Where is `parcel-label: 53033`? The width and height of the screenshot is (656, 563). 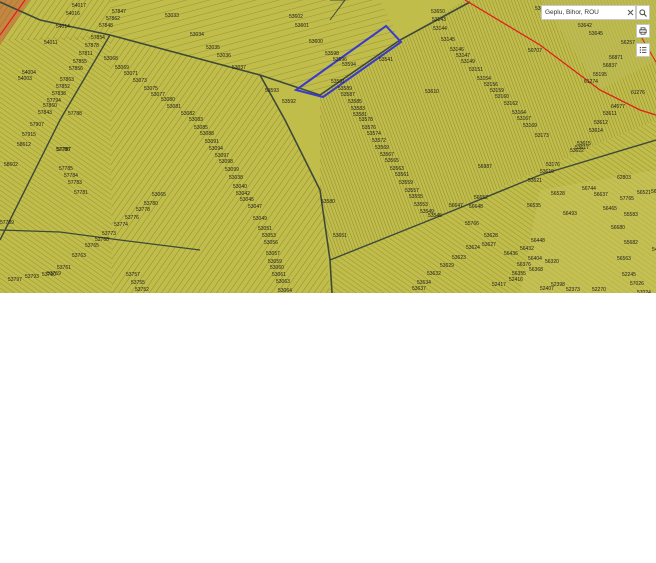
parcel-label: 53033 is located at coordinates (172, 16).